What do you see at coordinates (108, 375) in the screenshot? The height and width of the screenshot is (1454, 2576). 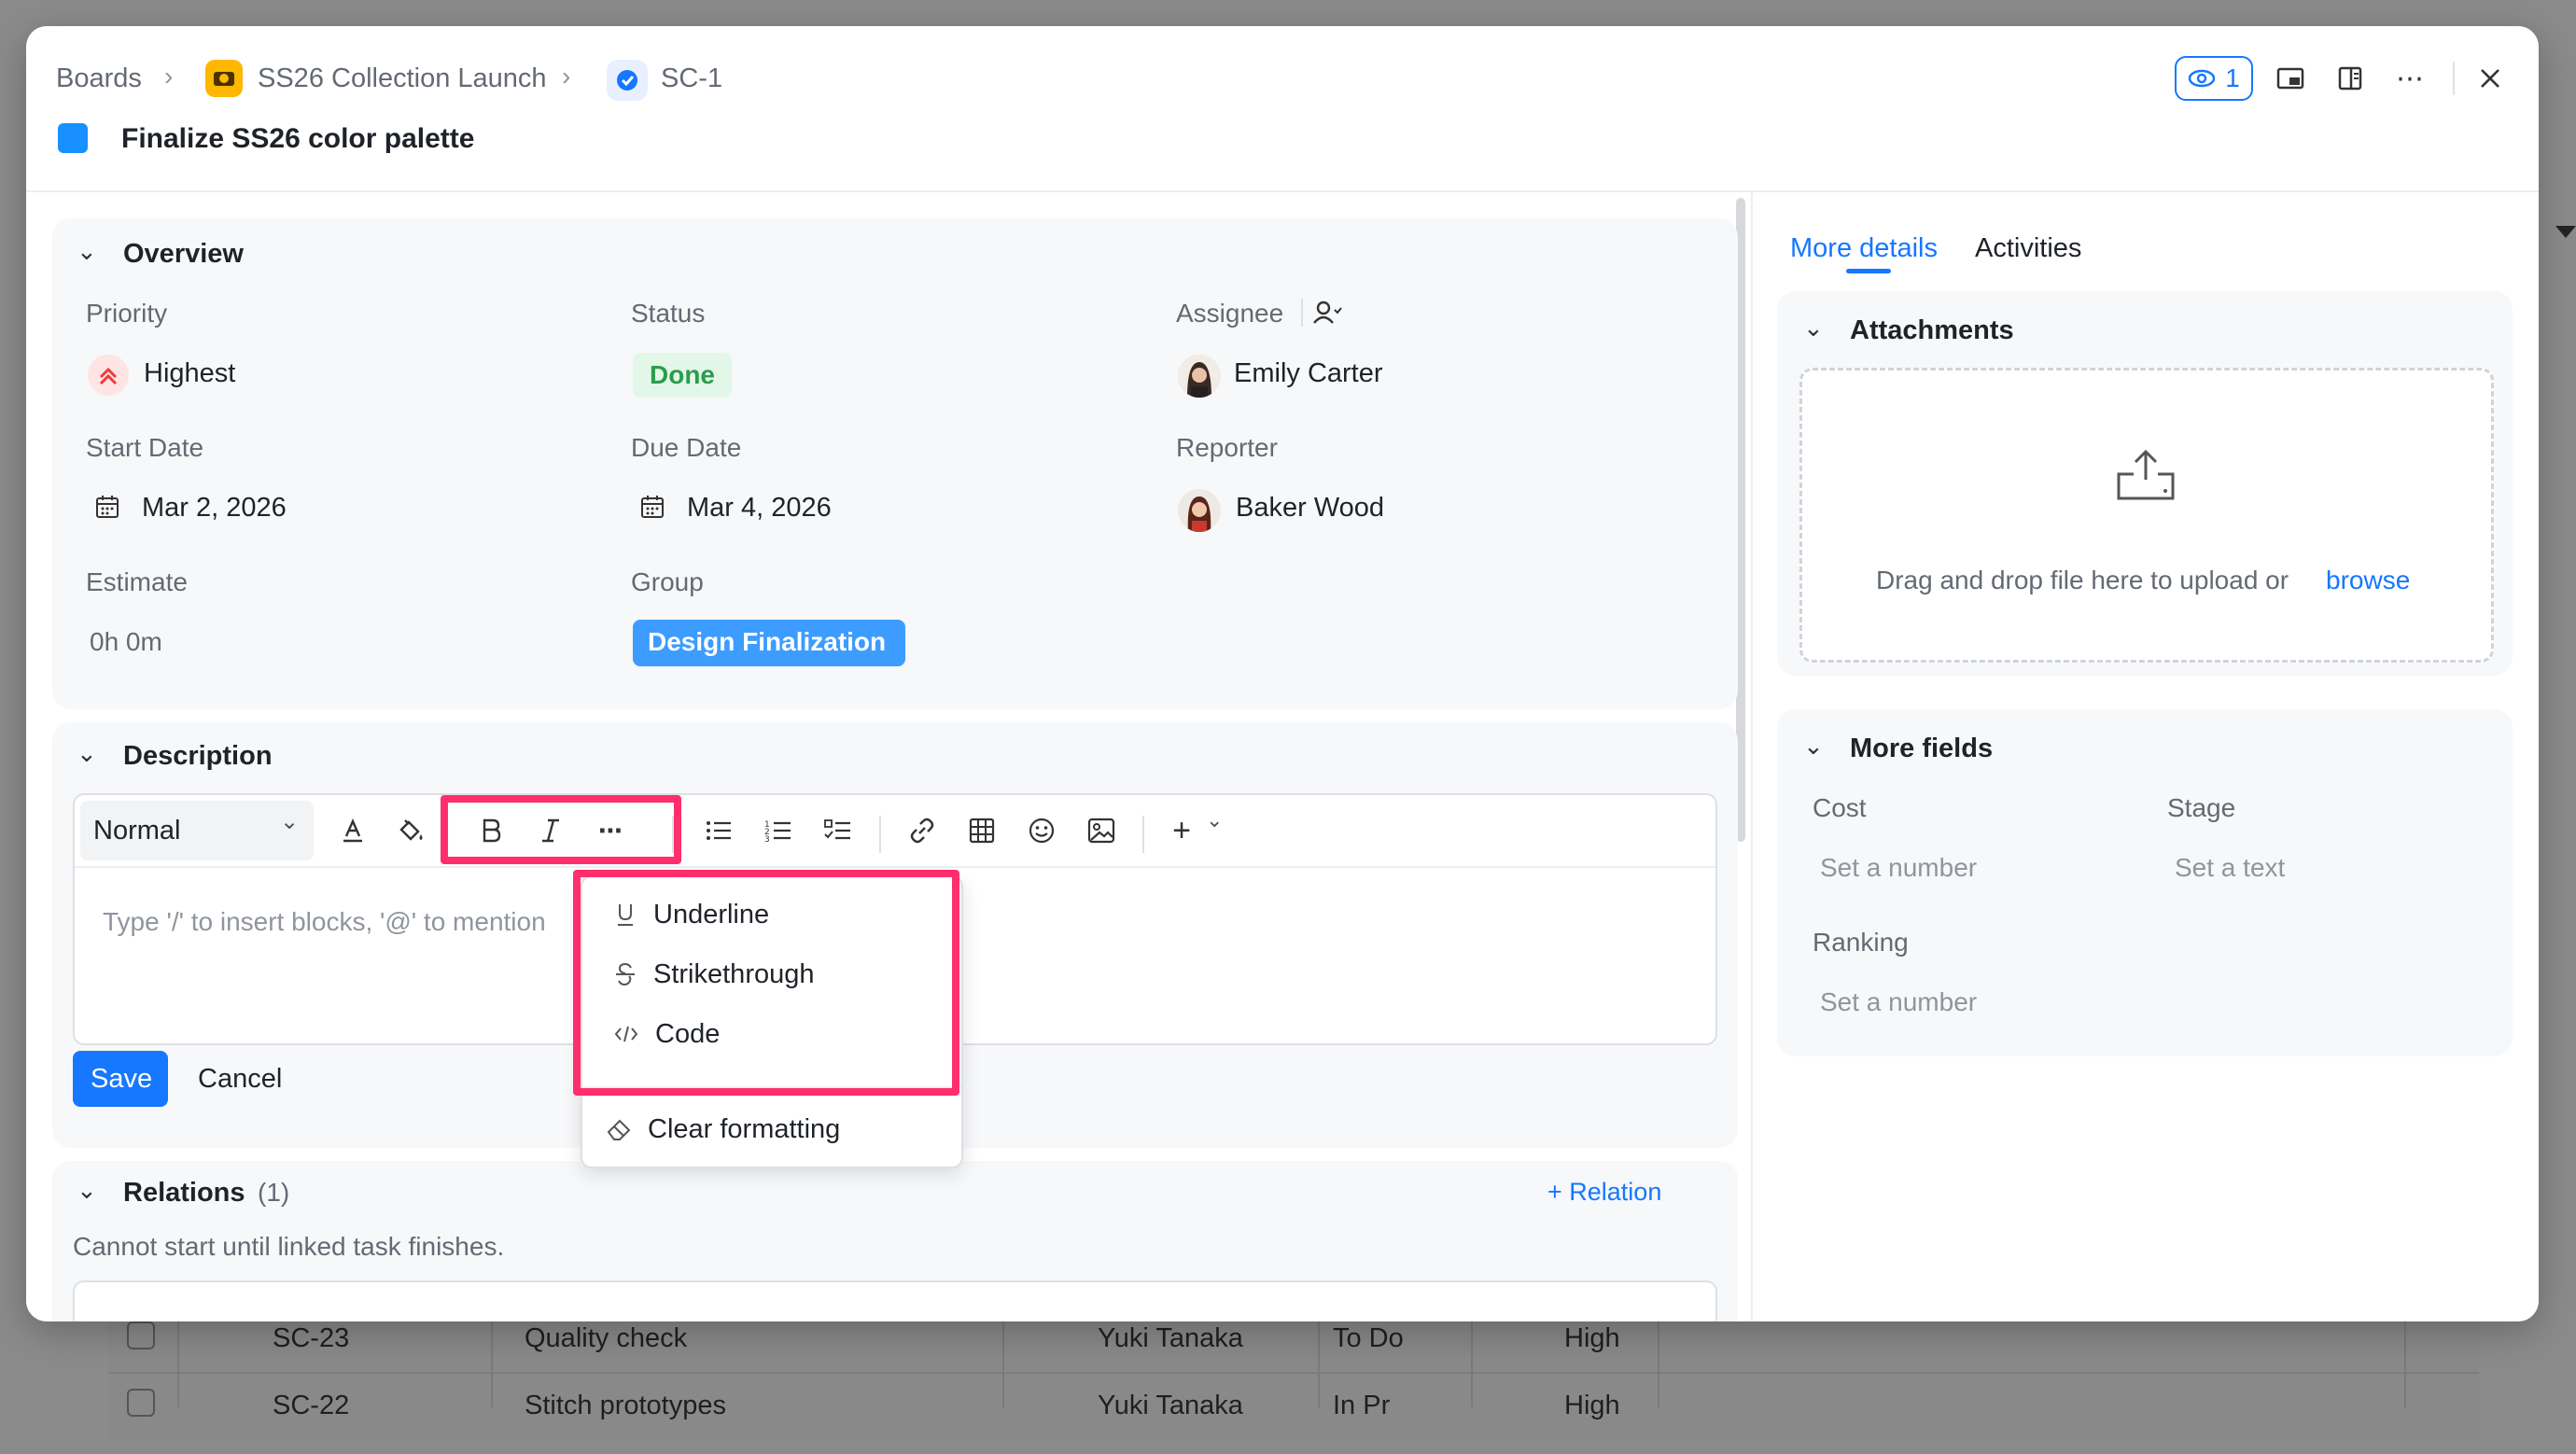 I see `priority-highest-icon` at bounding box center [108, 375].